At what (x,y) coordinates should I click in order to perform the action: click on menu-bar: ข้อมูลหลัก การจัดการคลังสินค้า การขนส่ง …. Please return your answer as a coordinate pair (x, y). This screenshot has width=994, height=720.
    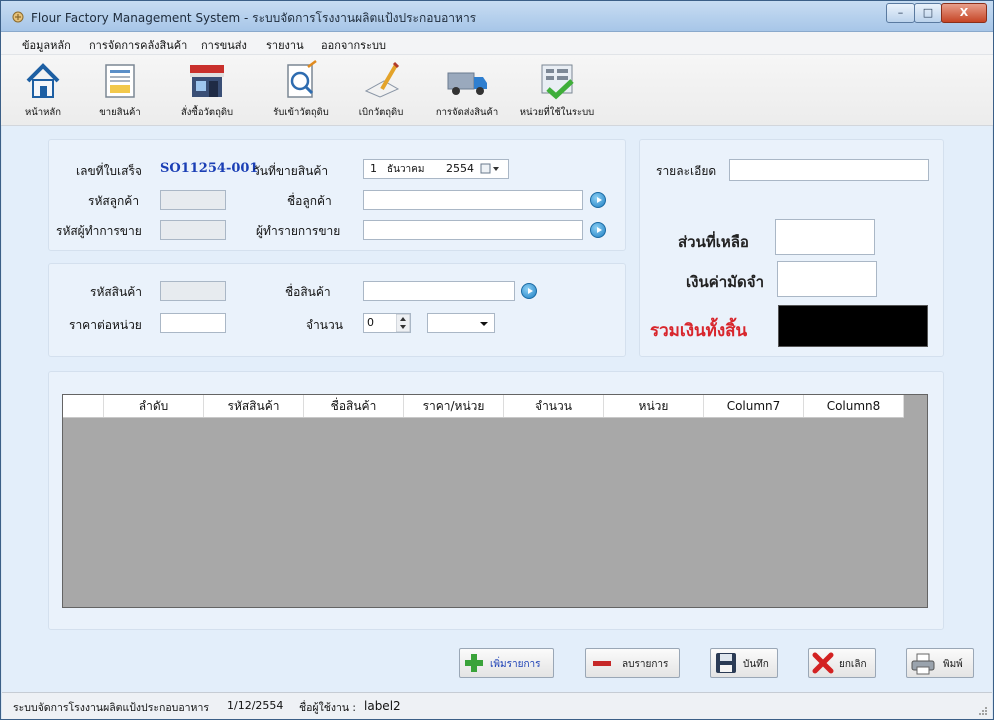
    Looking at the image, I should click on (497, 43).